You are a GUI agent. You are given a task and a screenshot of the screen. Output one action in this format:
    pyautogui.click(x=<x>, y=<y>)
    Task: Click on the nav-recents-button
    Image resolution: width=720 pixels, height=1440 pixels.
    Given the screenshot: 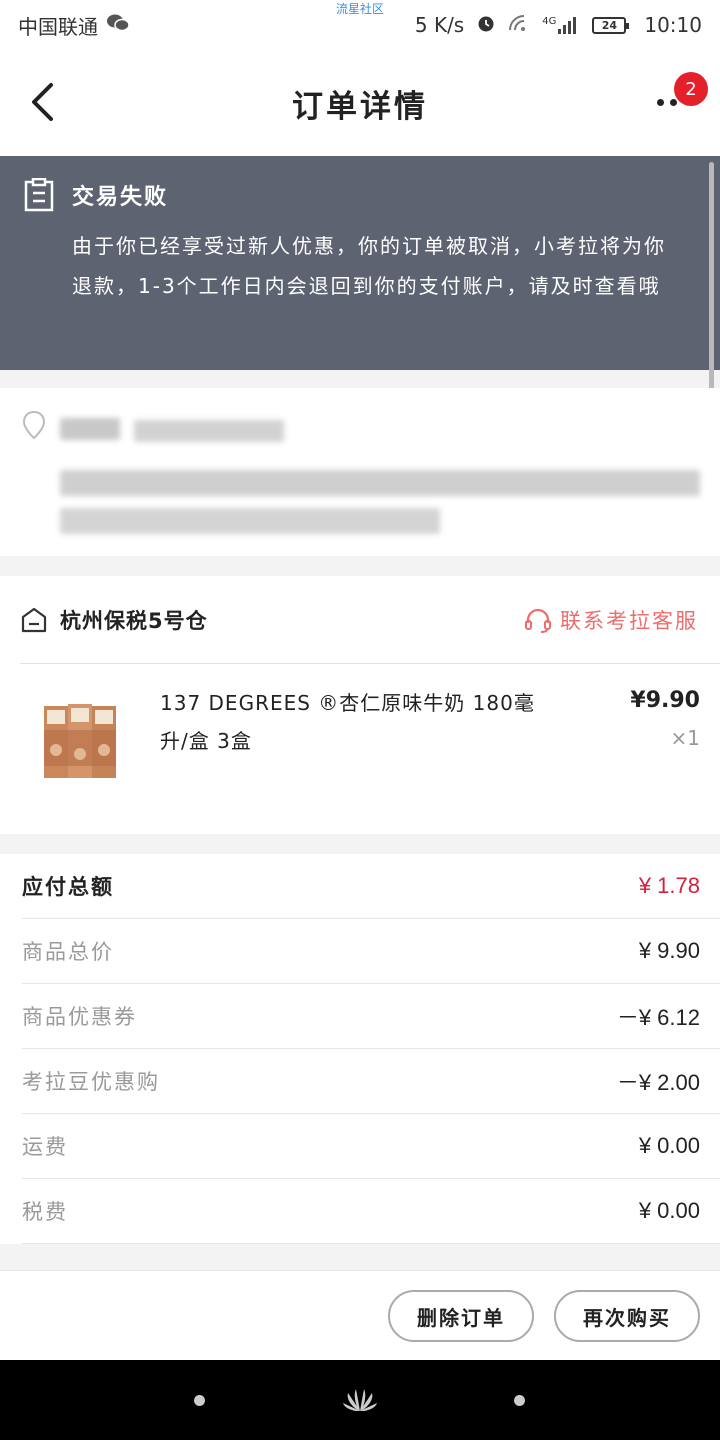 What is the action you would take?
    pyautogui.click(x=519, y=1400)
    